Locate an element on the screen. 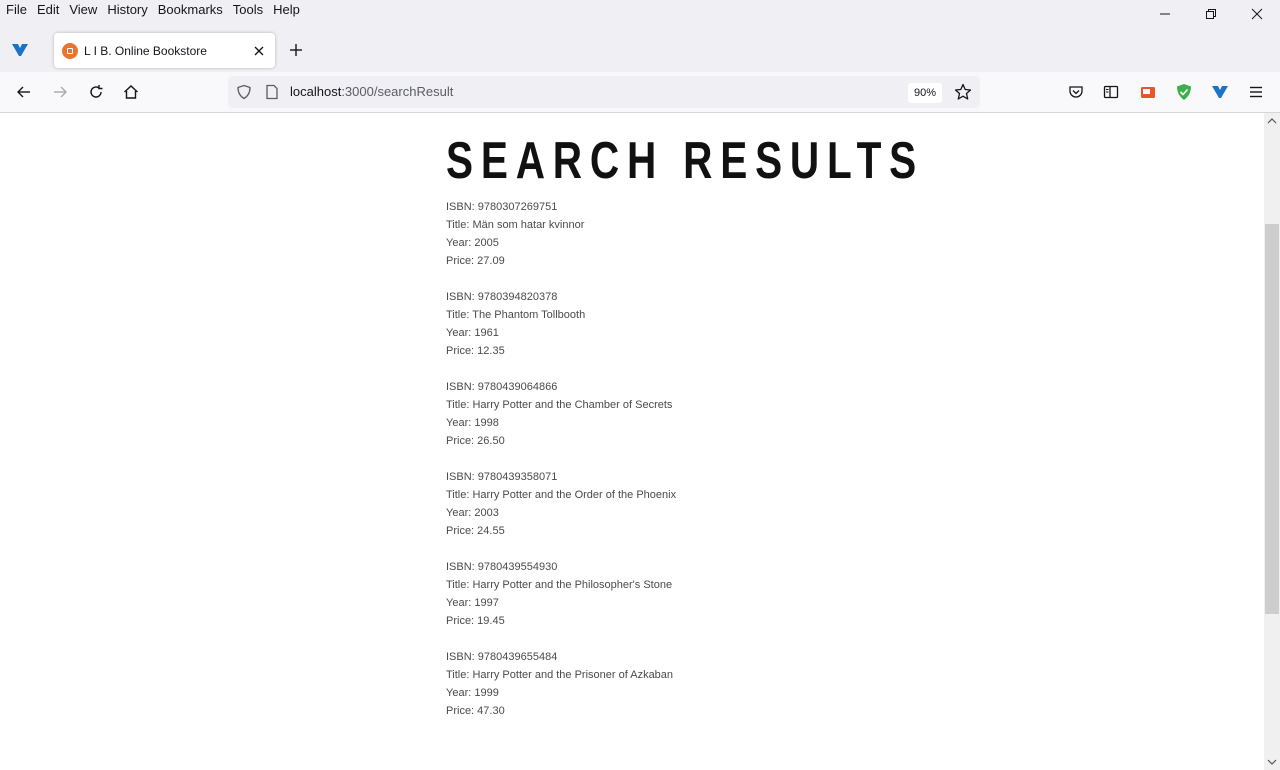 The width and height of the screenshot is (1280, 770). menu-tools: Tools is located at coordinates (248, 11).